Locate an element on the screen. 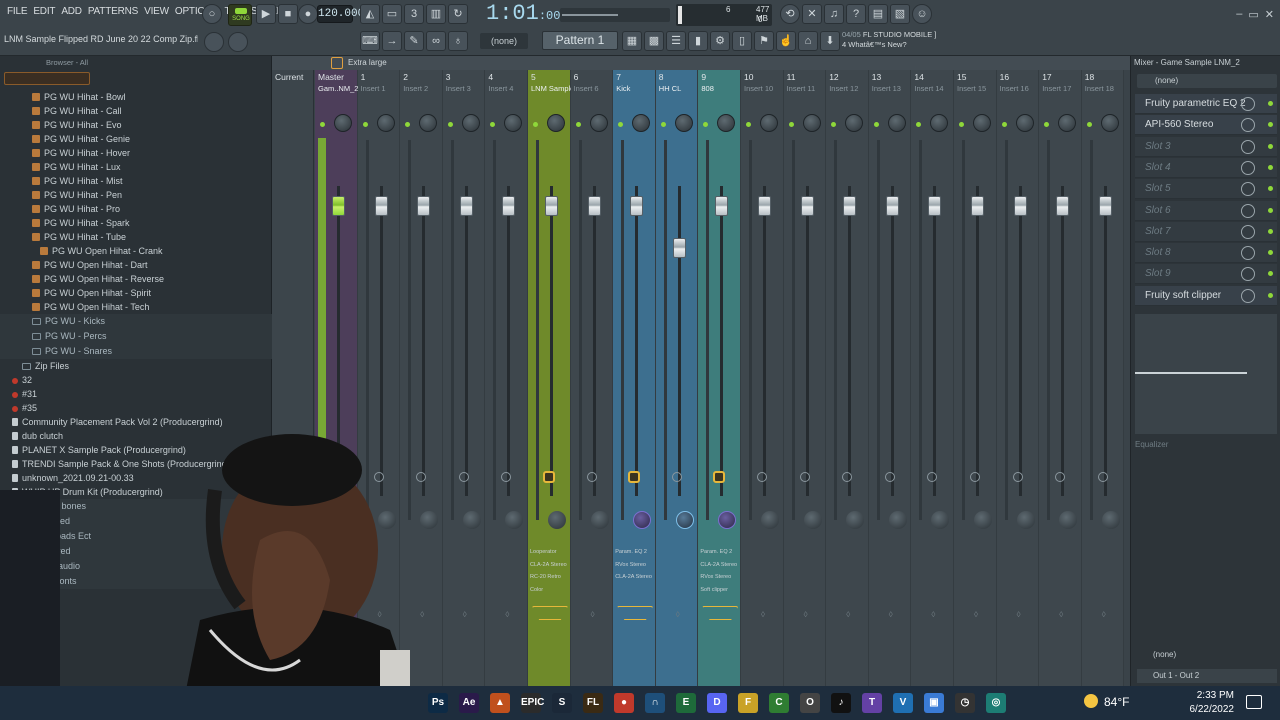 The height and width of the screenshot is (720, 1280). strip-effect: Param. EQ 2 is located at coordinates (720, 552).